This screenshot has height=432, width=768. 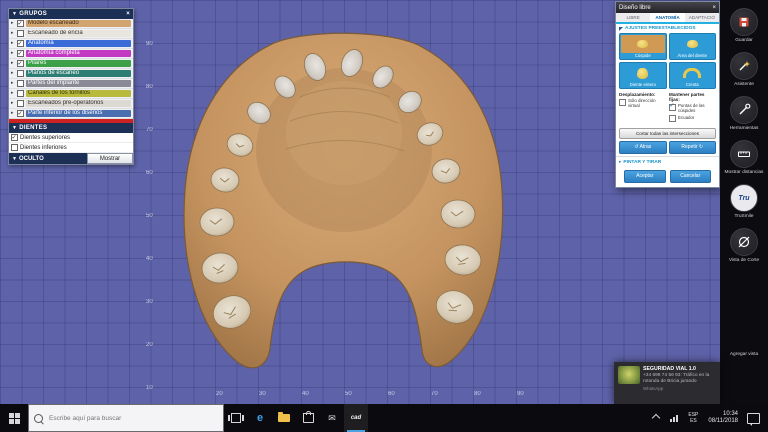 I want to click on aceptar-button: Aceptar, so click(x=645, y=176).